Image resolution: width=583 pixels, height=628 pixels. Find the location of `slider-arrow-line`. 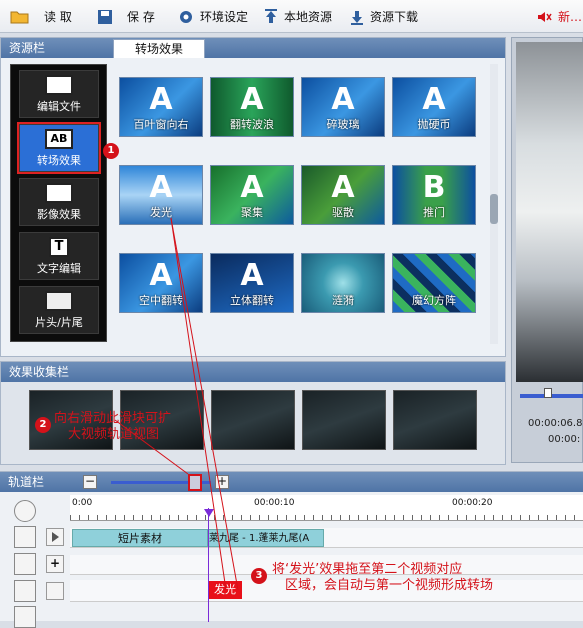

slider-arrow-line is located at coordinates (151, 447).